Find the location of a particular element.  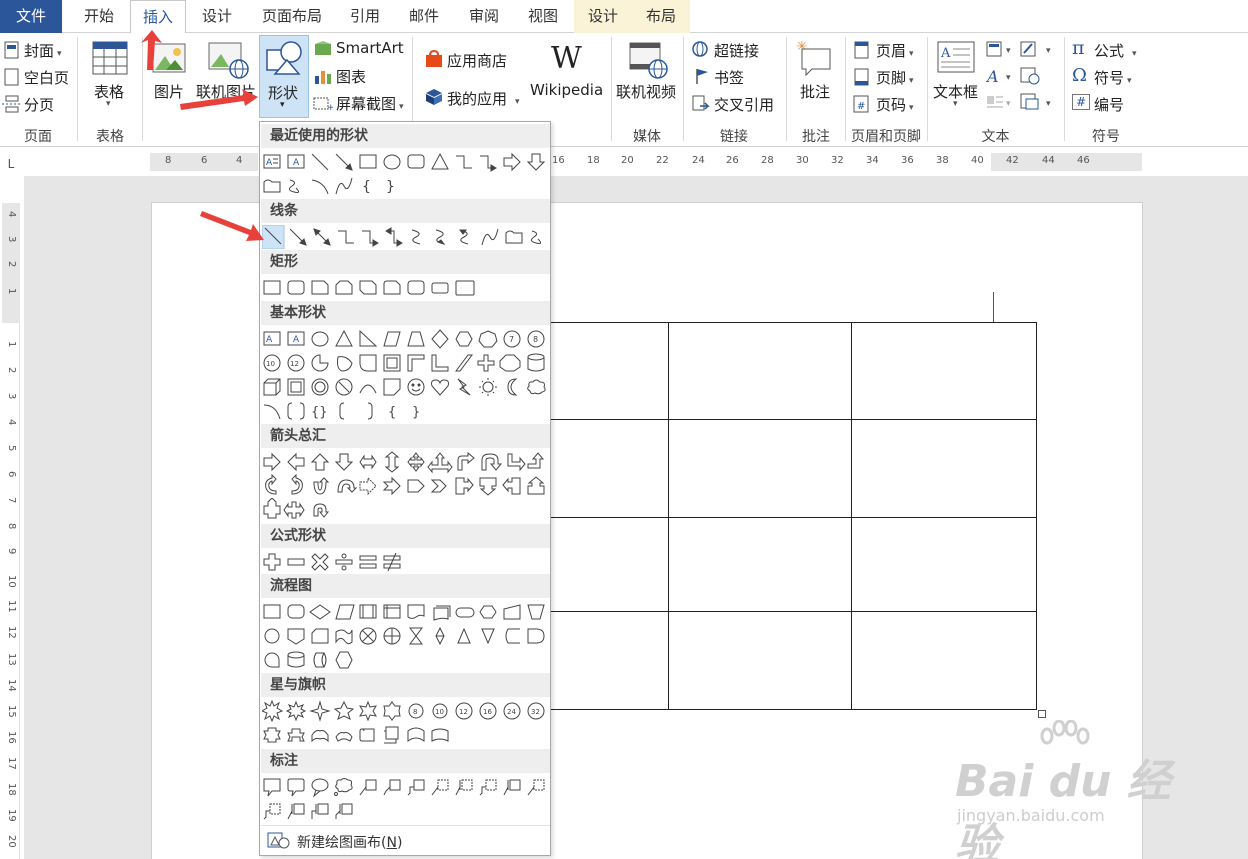

textbox-icon: A is located at coordinates (956, 60).